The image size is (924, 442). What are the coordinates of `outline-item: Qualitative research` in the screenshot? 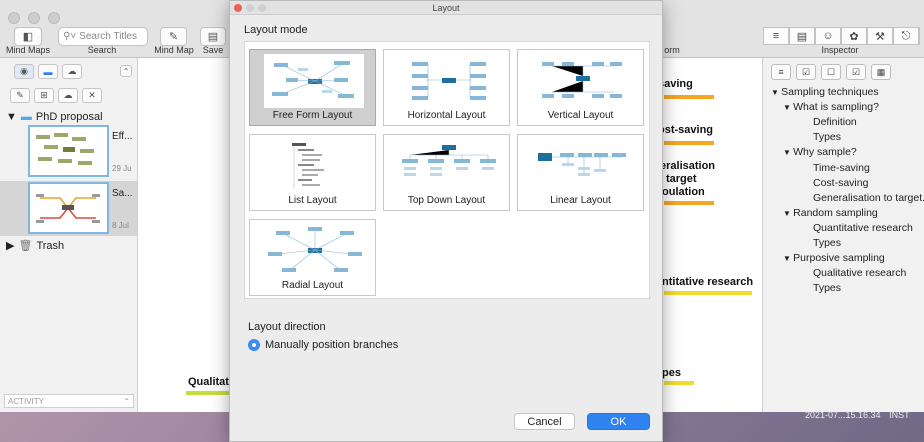 It's located at (859, 273).